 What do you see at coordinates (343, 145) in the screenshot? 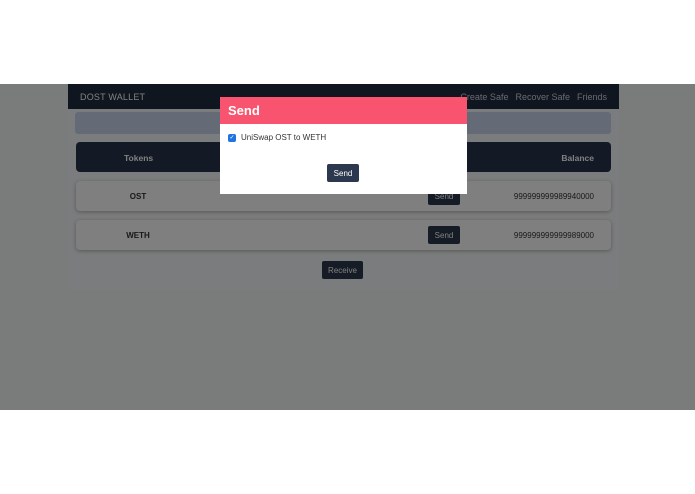
I see `send-modal: Send ✓ UniSwap OST to WETH Send` at bounding box center [343, 145].